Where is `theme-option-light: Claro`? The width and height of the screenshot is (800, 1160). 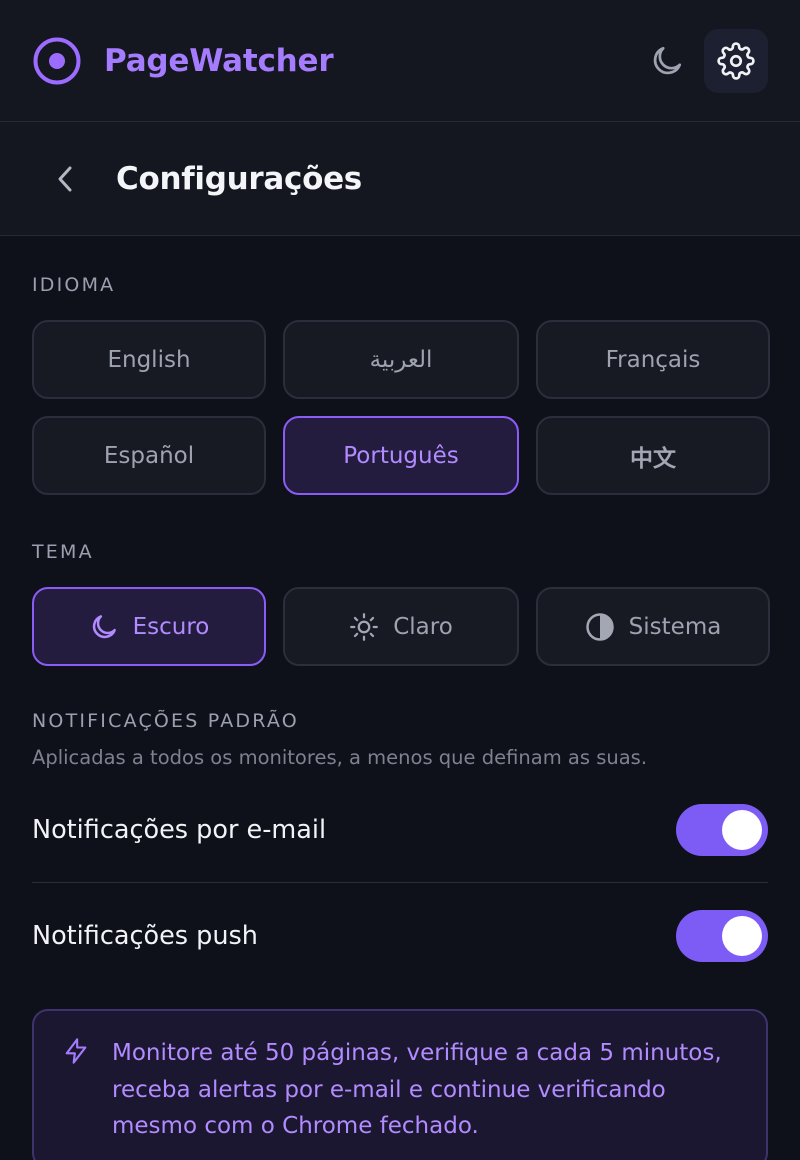 theme-option-light: Claro is located at coordinates (401, 626).